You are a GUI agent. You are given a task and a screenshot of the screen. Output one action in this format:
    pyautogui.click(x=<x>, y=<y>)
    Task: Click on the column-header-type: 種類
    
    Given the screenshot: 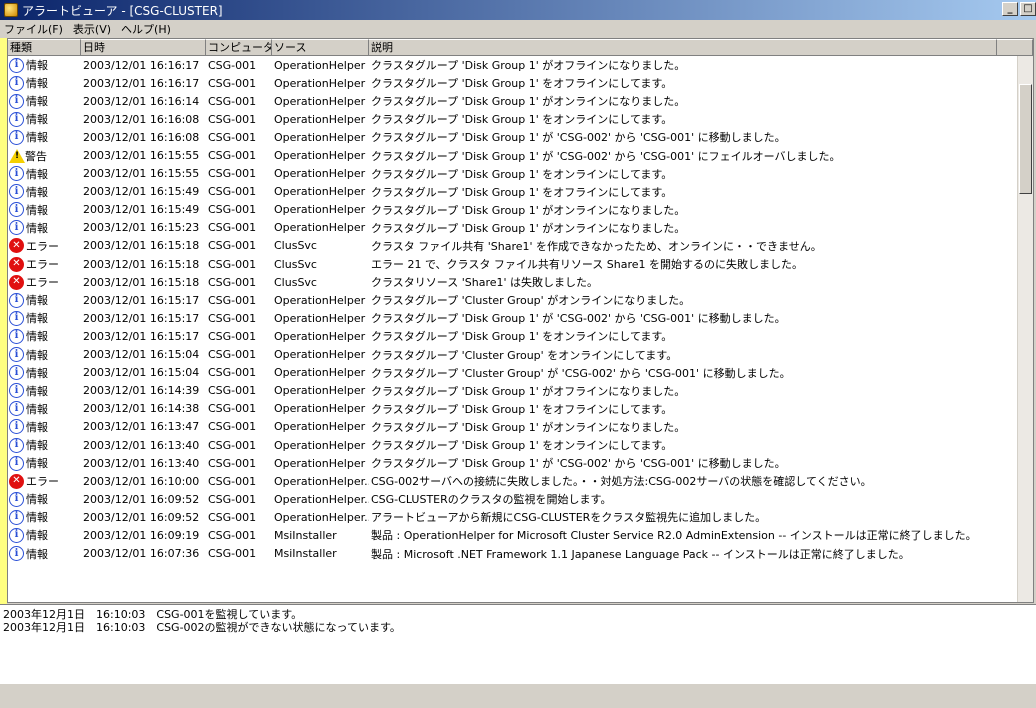 What is the action you would take?
    pyautogui.click(x=44, y=47)
    